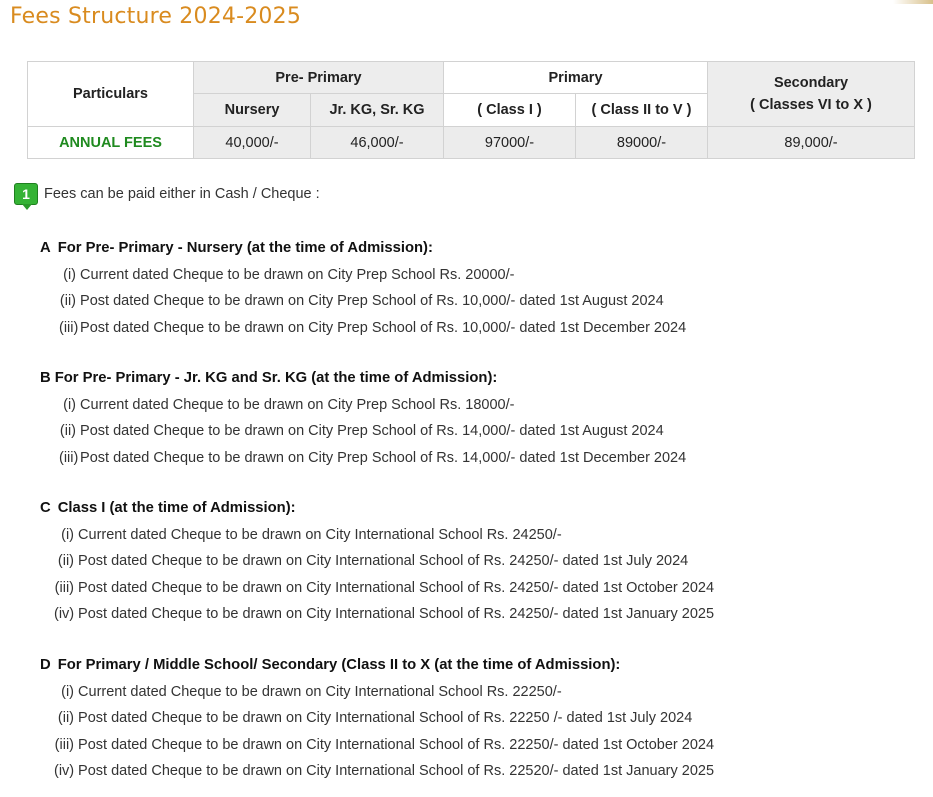 The height and width of the screenshot is (797, 933). Describe the element at coordinates (811, 83) in the screenshot. I see `secondary-header-title: Secondary` at that location.